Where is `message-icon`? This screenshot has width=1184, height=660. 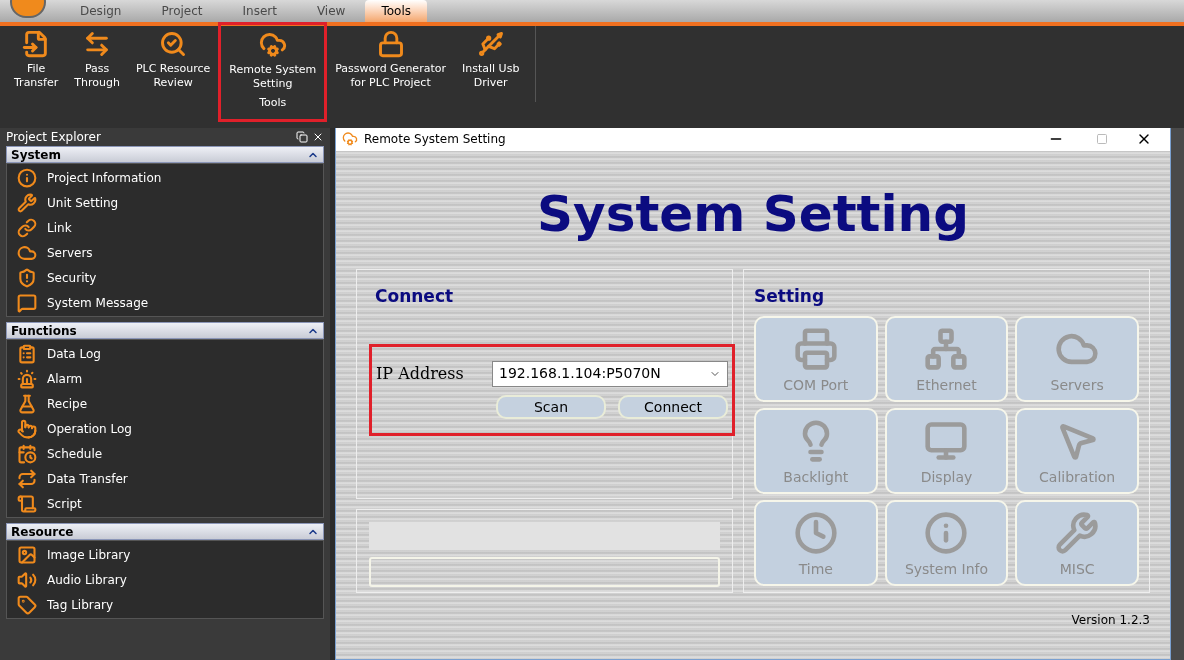 message-icon is located at coordinates (27, 302).